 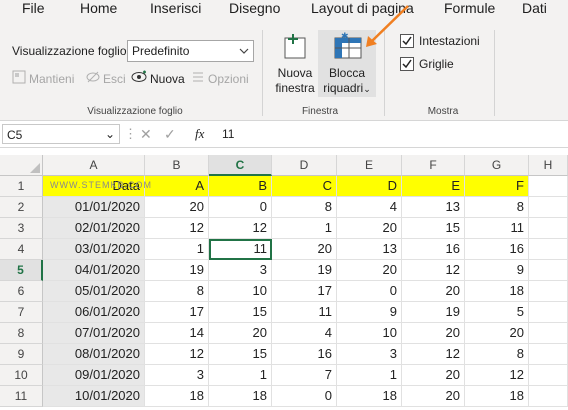 What do you see at coordinates (21, 333) in the screenshot?
I see `row-header-8: 8` at bounding box center [21, 333].